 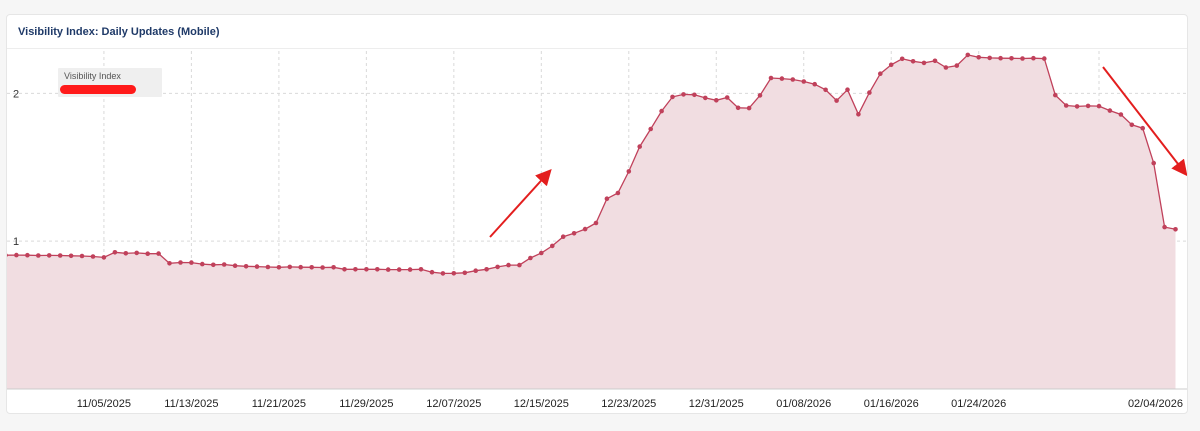 What do you see at coordinates (191, 404) in the screenshot?
I see `x-tick-label: 11/13/2025` at bounding box center [191, 404].